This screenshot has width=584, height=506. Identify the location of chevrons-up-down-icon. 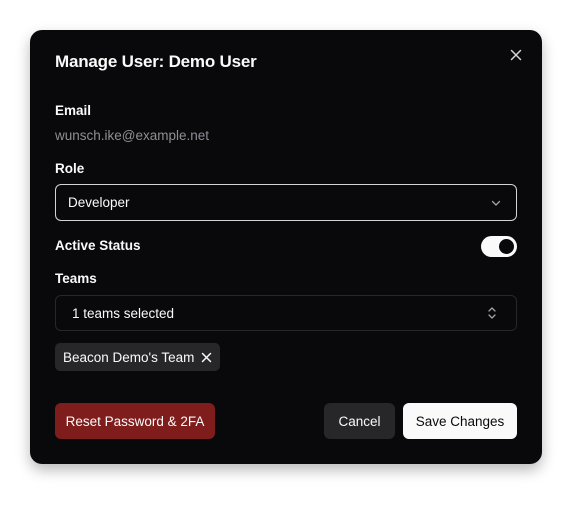
(492, 313).